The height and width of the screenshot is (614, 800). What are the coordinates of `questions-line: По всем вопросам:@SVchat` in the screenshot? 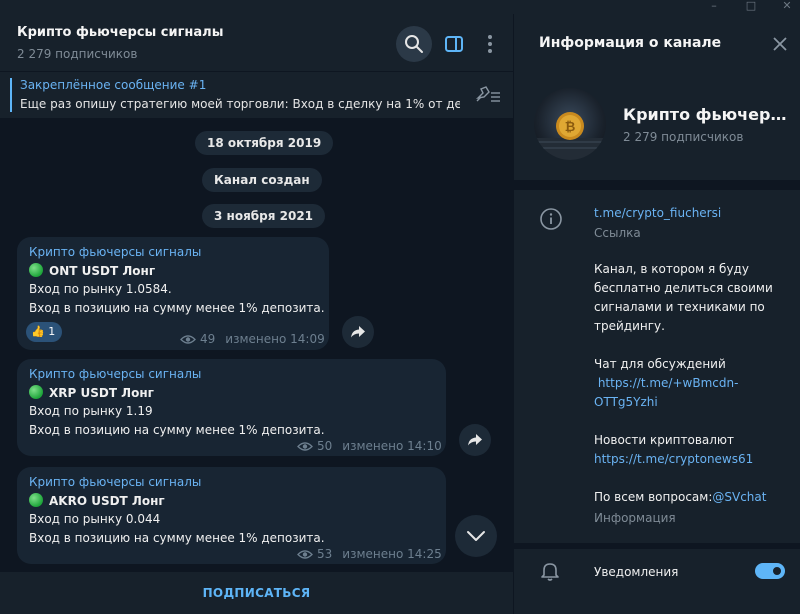 It's located at (680, 497).